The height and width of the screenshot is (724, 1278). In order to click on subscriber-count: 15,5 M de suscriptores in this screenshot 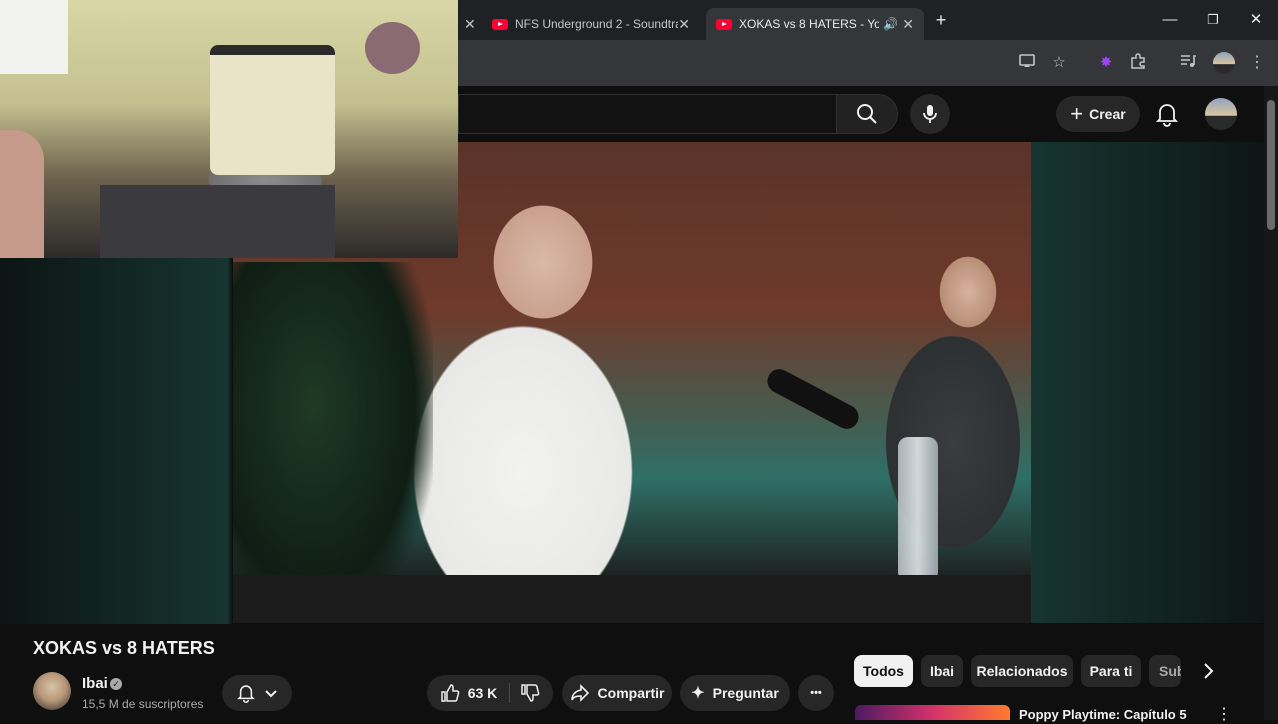, I will do `click(143, 704)`.